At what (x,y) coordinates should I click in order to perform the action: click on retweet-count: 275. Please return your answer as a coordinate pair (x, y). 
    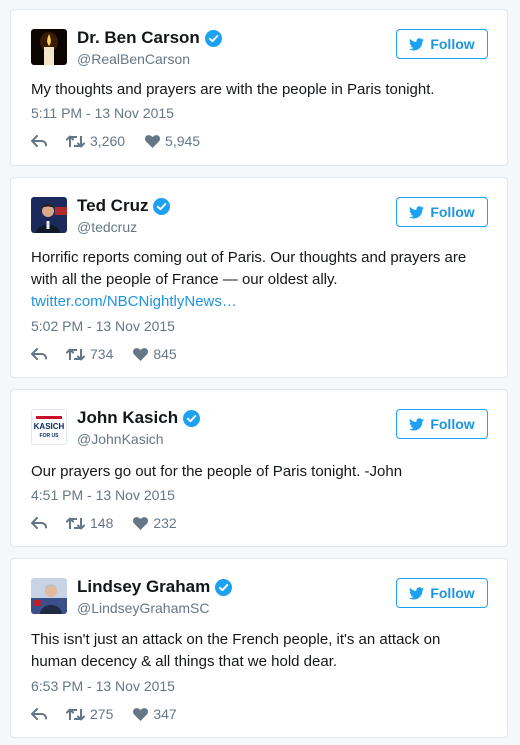
    Looking at the image, I should click on (102, 714).